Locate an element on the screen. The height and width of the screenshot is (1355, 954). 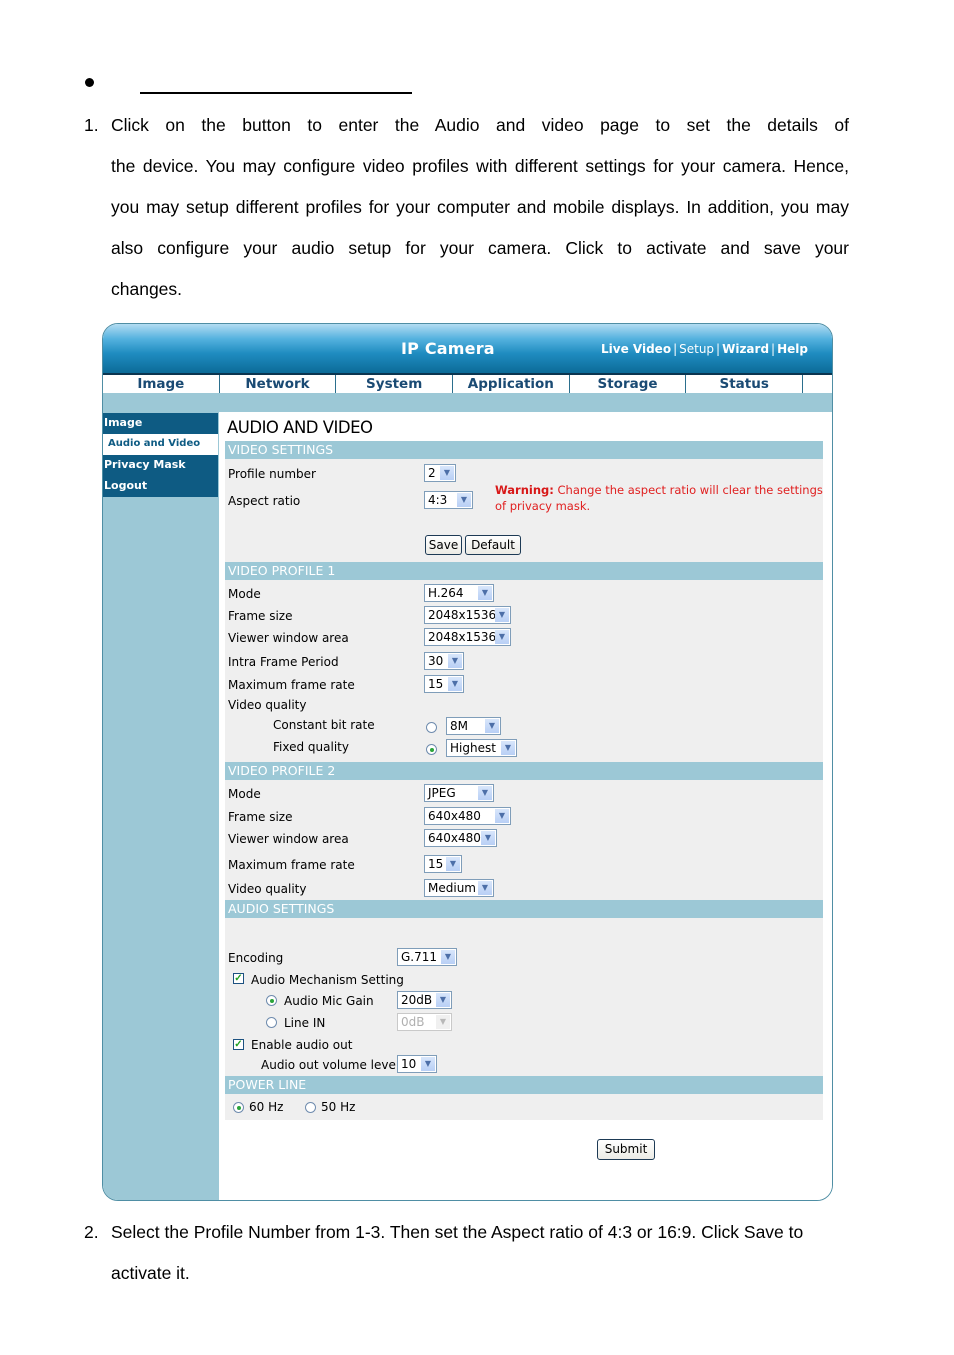
mic-gain-radio is located at coordinates (271, 1000).